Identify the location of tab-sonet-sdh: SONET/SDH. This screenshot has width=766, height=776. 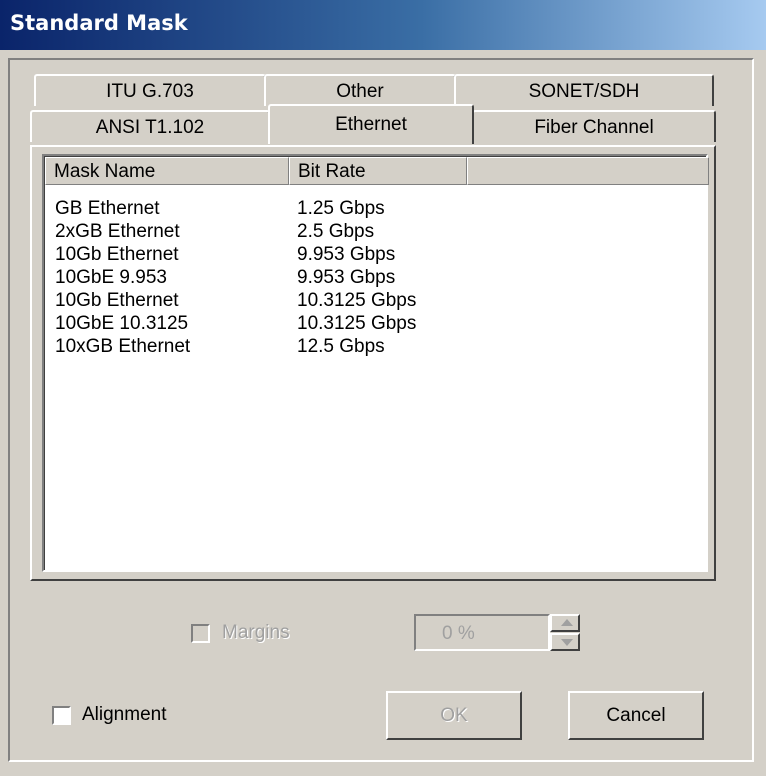
(584, 90).